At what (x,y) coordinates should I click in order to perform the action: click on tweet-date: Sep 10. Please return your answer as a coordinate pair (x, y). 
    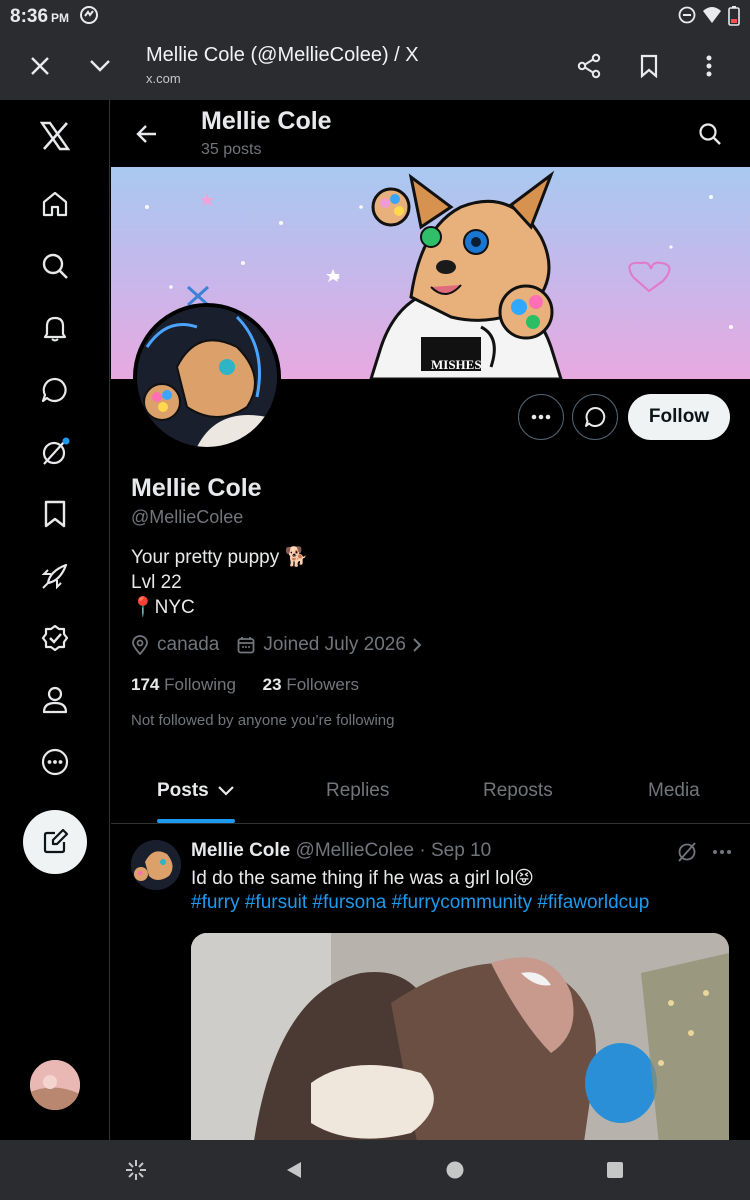
    Looking at the image, I should click on (461, 850).